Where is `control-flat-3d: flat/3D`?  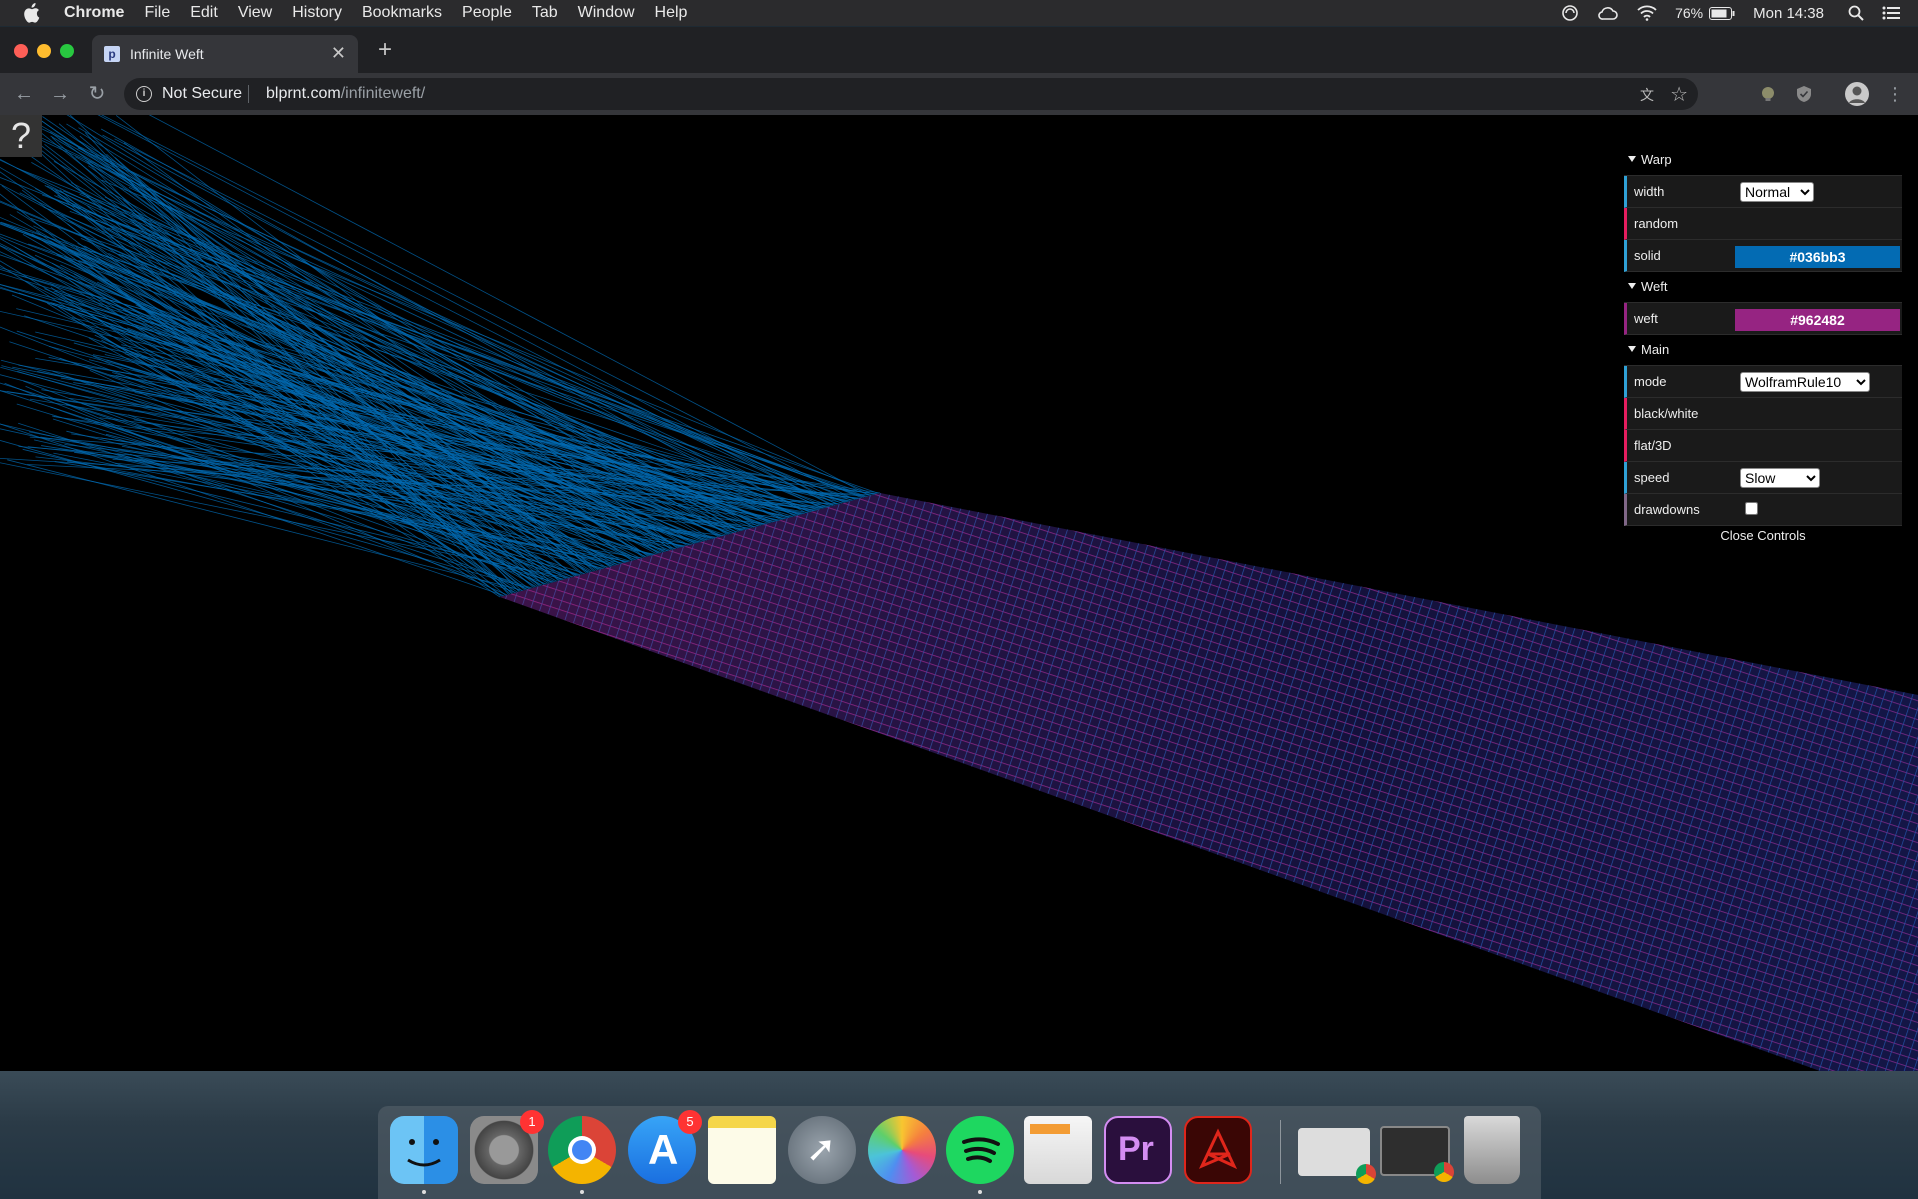 control-flat-3d: flat/3D is located at coordinates (1763, 446).